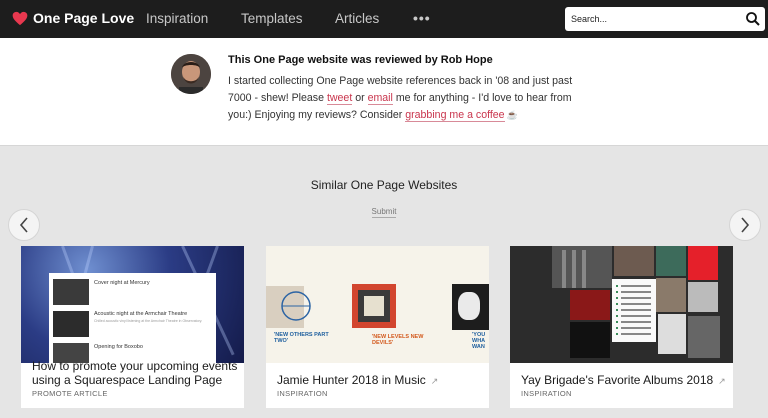  Describe the element at coordinates (617, 380) in the screenshot. I see `card-title-text: Yay Brigade's Favorite Albums 2018` at that location.